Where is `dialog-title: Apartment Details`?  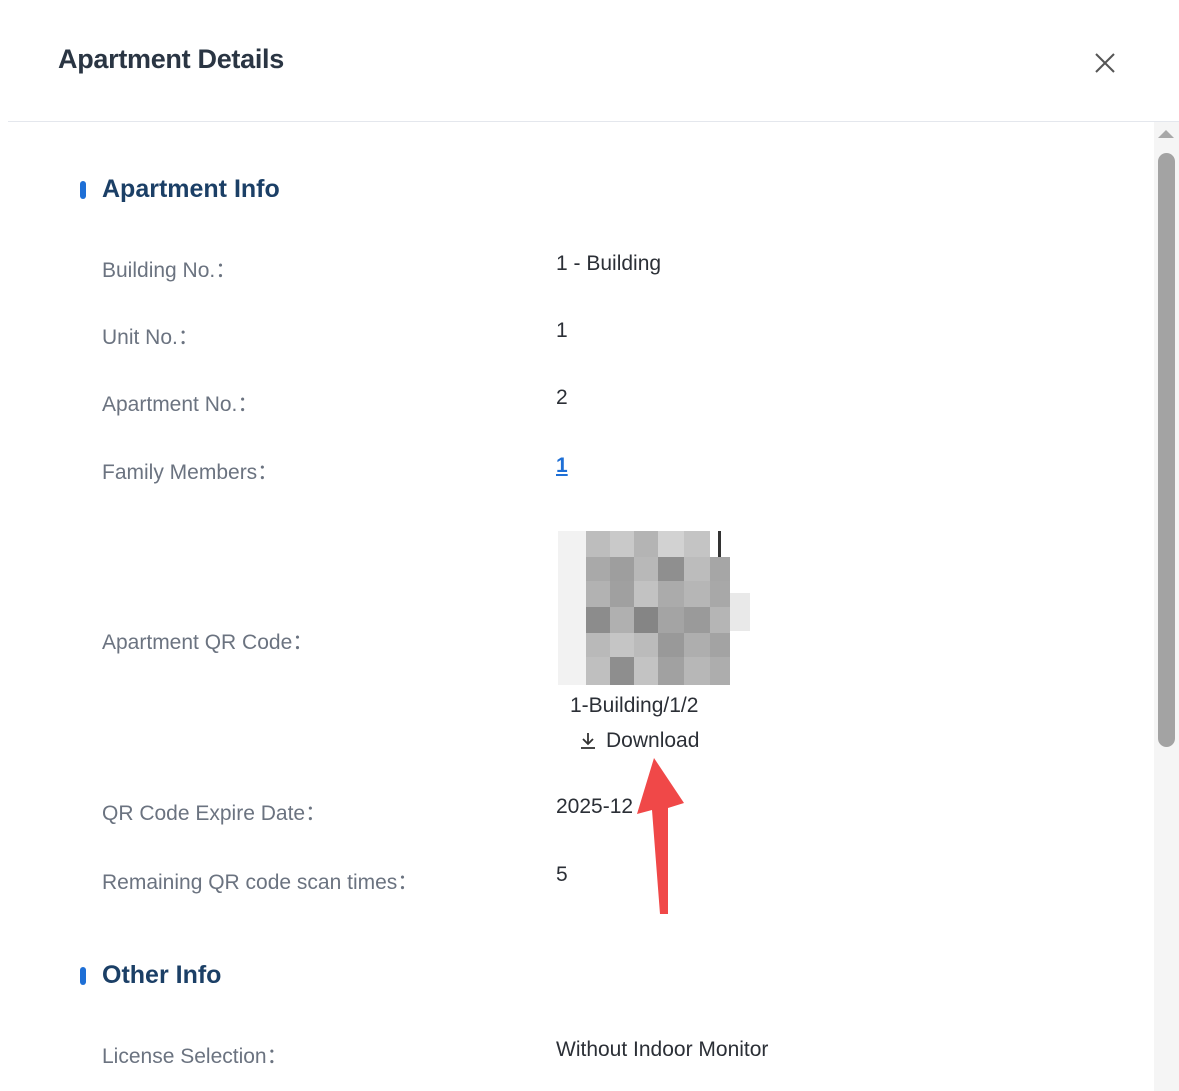
dialog-title: Apartment Details is located at coordinates (171, 59).